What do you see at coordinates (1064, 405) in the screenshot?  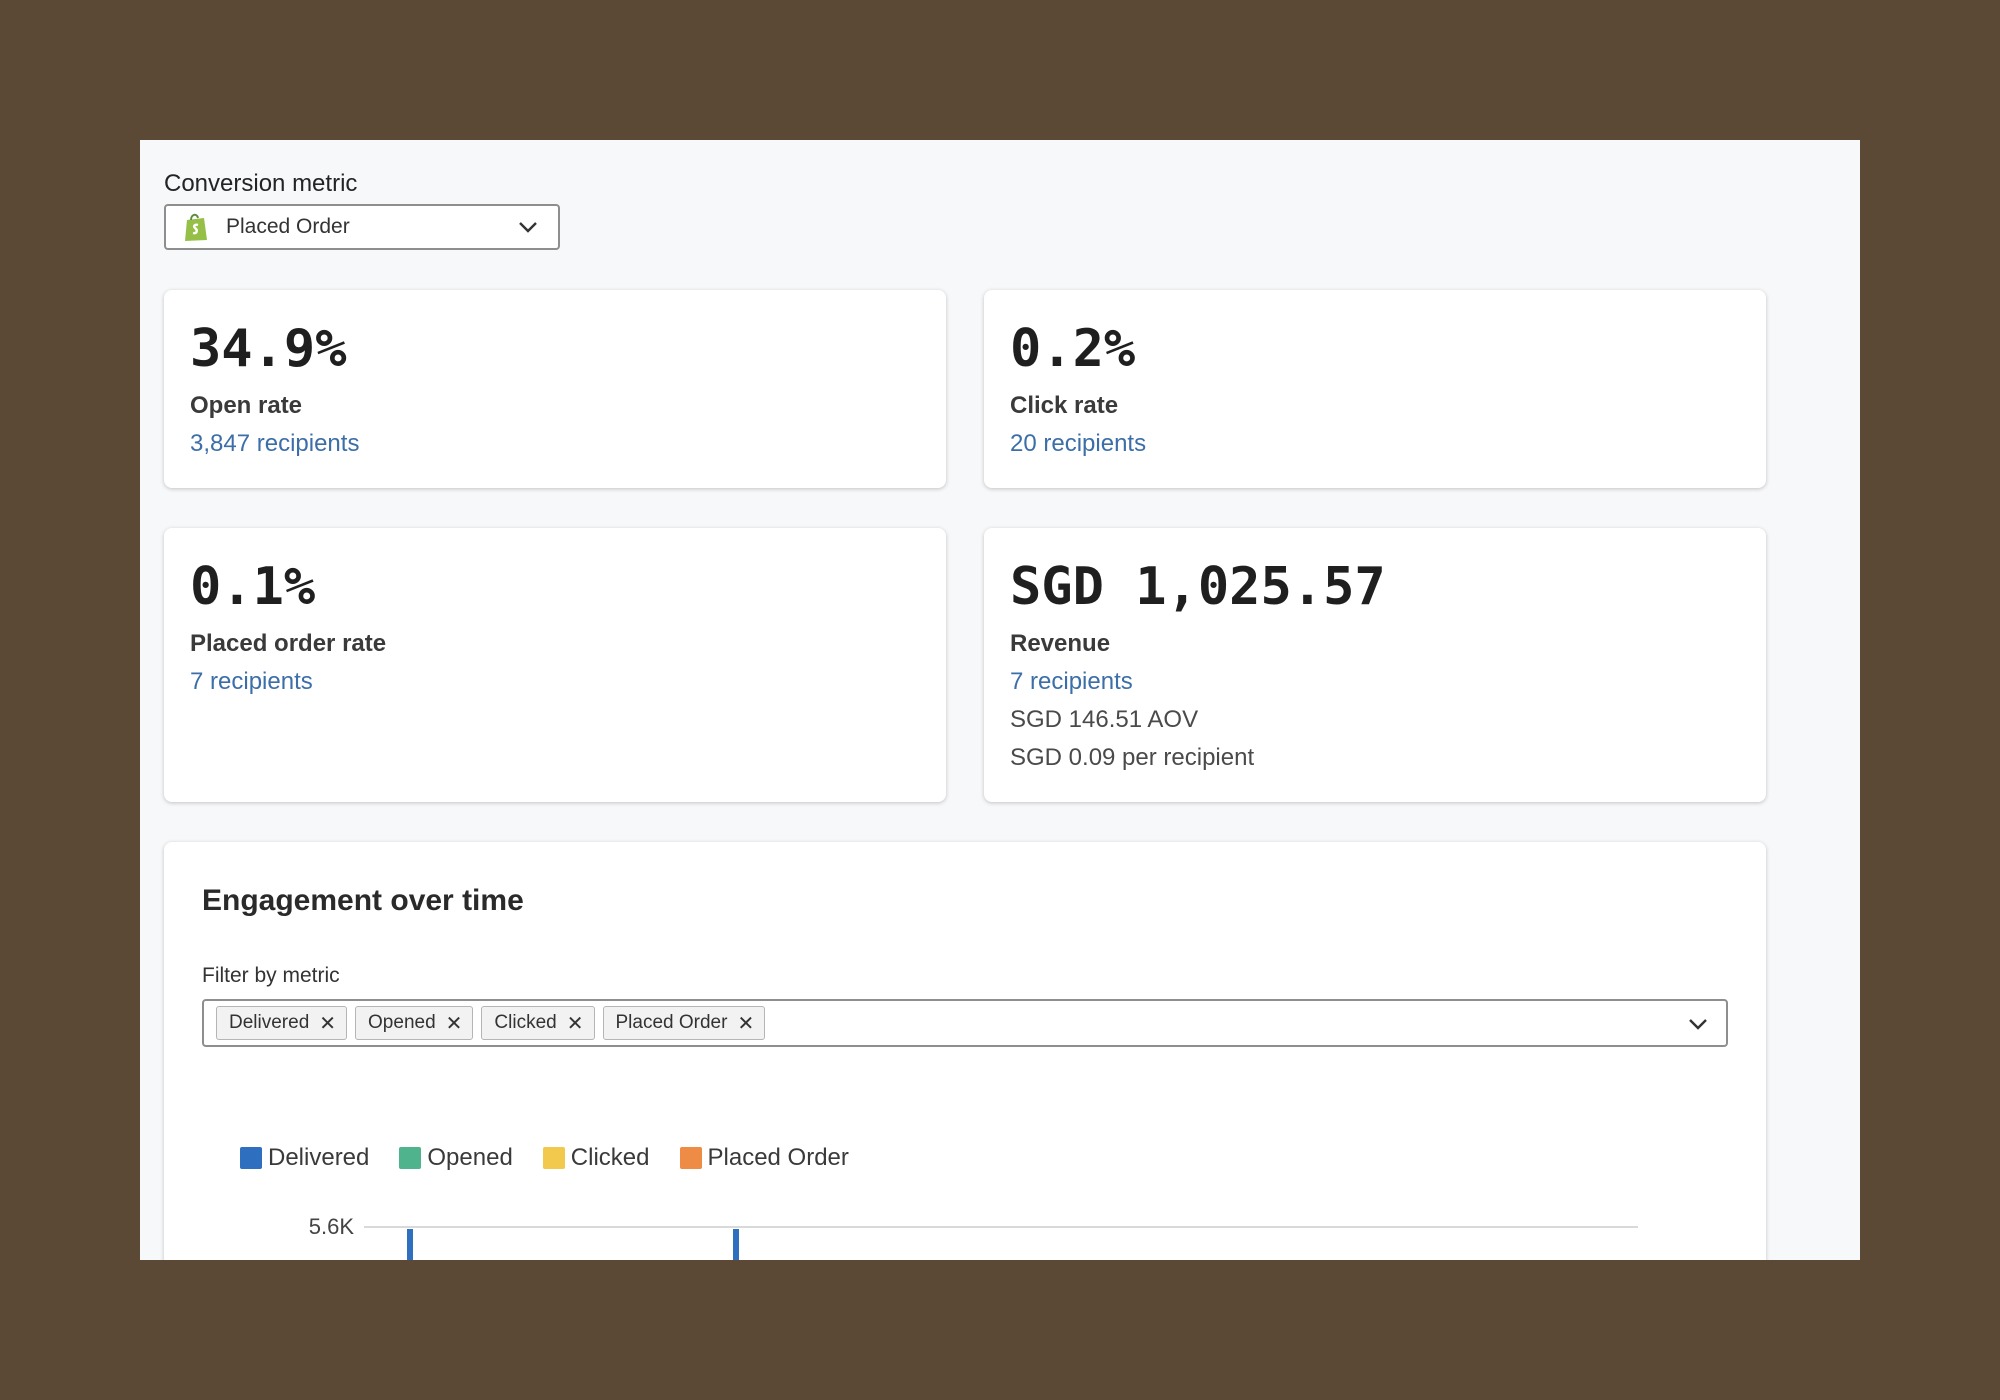 I see `click-rate-title: Click rate` at bounding box center [1064, 405].